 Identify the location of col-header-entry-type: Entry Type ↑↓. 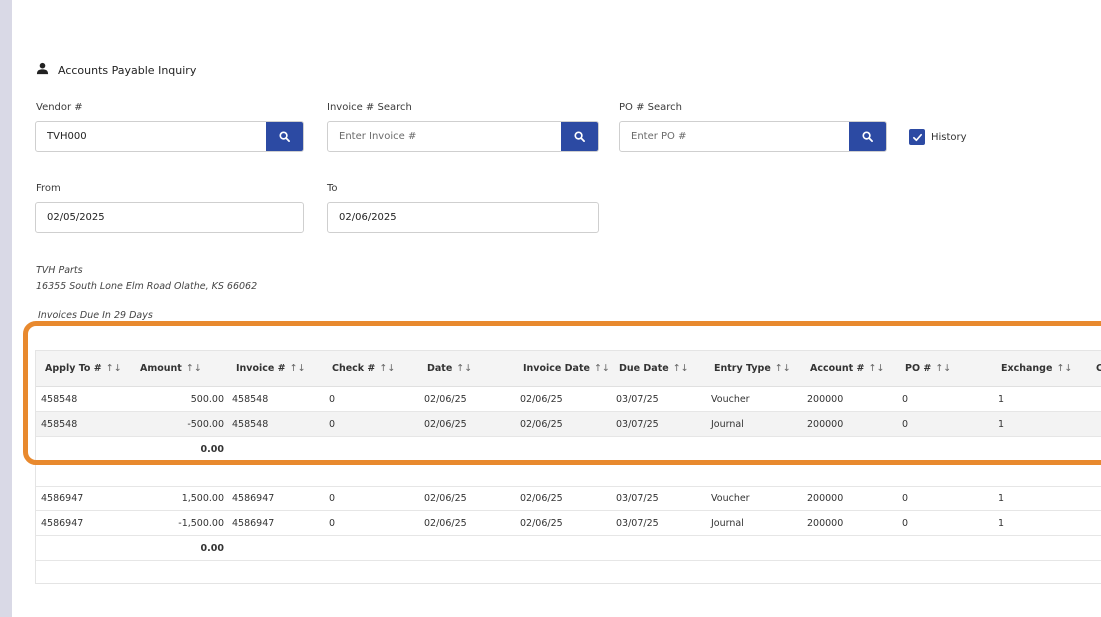
(752, 368).